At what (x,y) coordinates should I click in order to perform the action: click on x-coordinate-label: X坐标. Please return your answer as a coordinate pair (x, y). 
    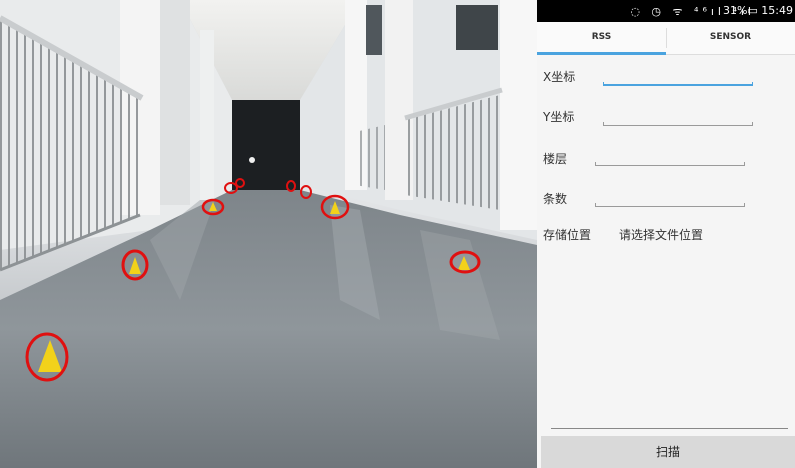
    Looking at the image, I should click on (559, 77).